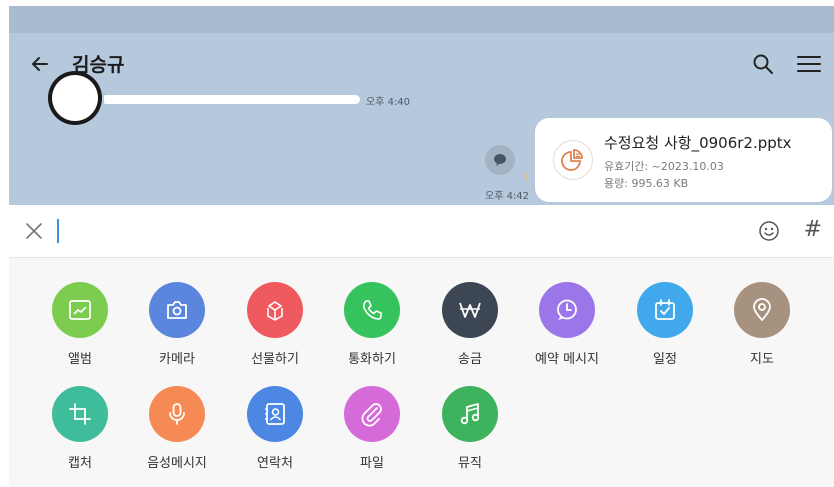 Image resolution: width=834 pixels, height=487 pixels. Describe the element at coordinates (372, 463) in the screenshot. I see `tool-label: 파일` at that location.